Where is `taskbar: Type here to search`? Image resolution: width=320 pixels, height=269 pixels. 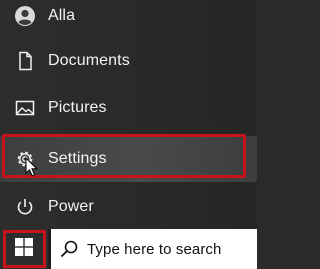
taskbar: Type here to search is located at coordinates (128, 249).